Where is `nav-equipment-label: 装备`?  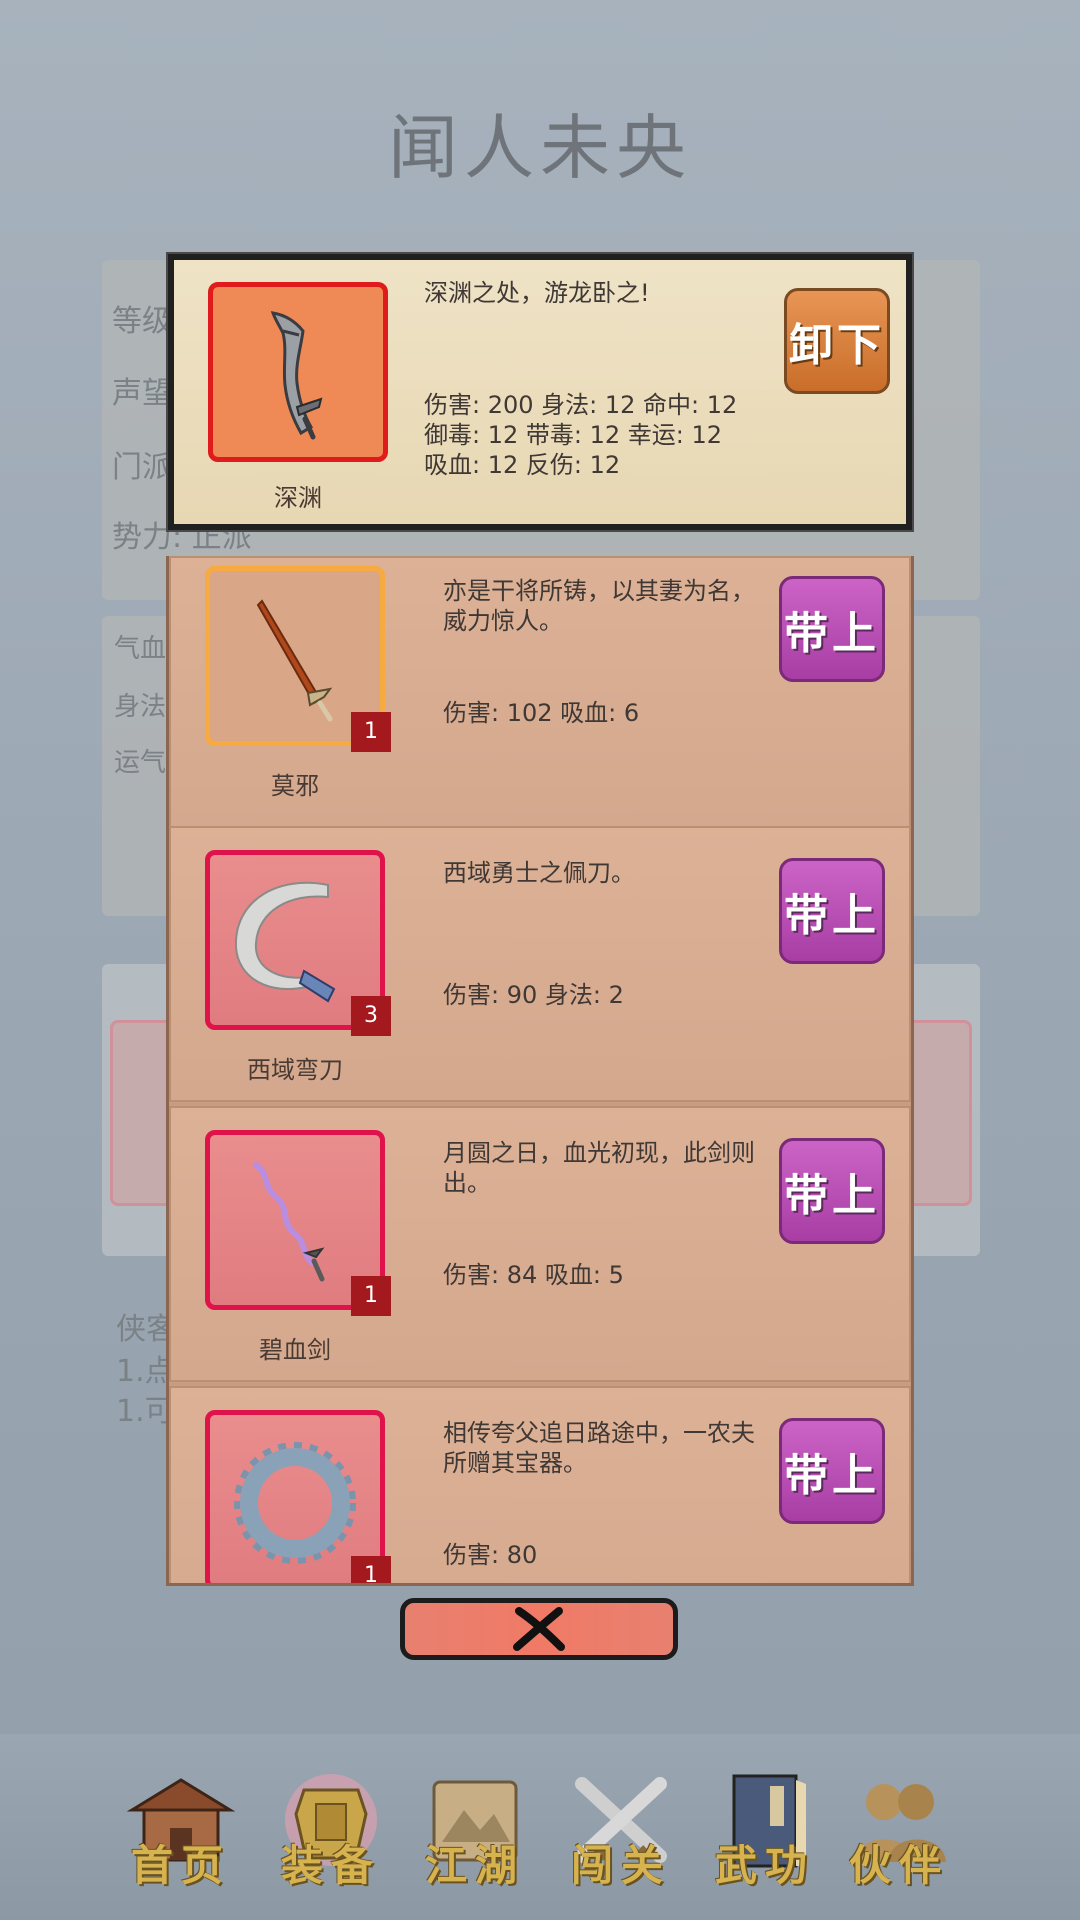
nav-equipment-label: 装备 is located at coordinates (330, 1865).